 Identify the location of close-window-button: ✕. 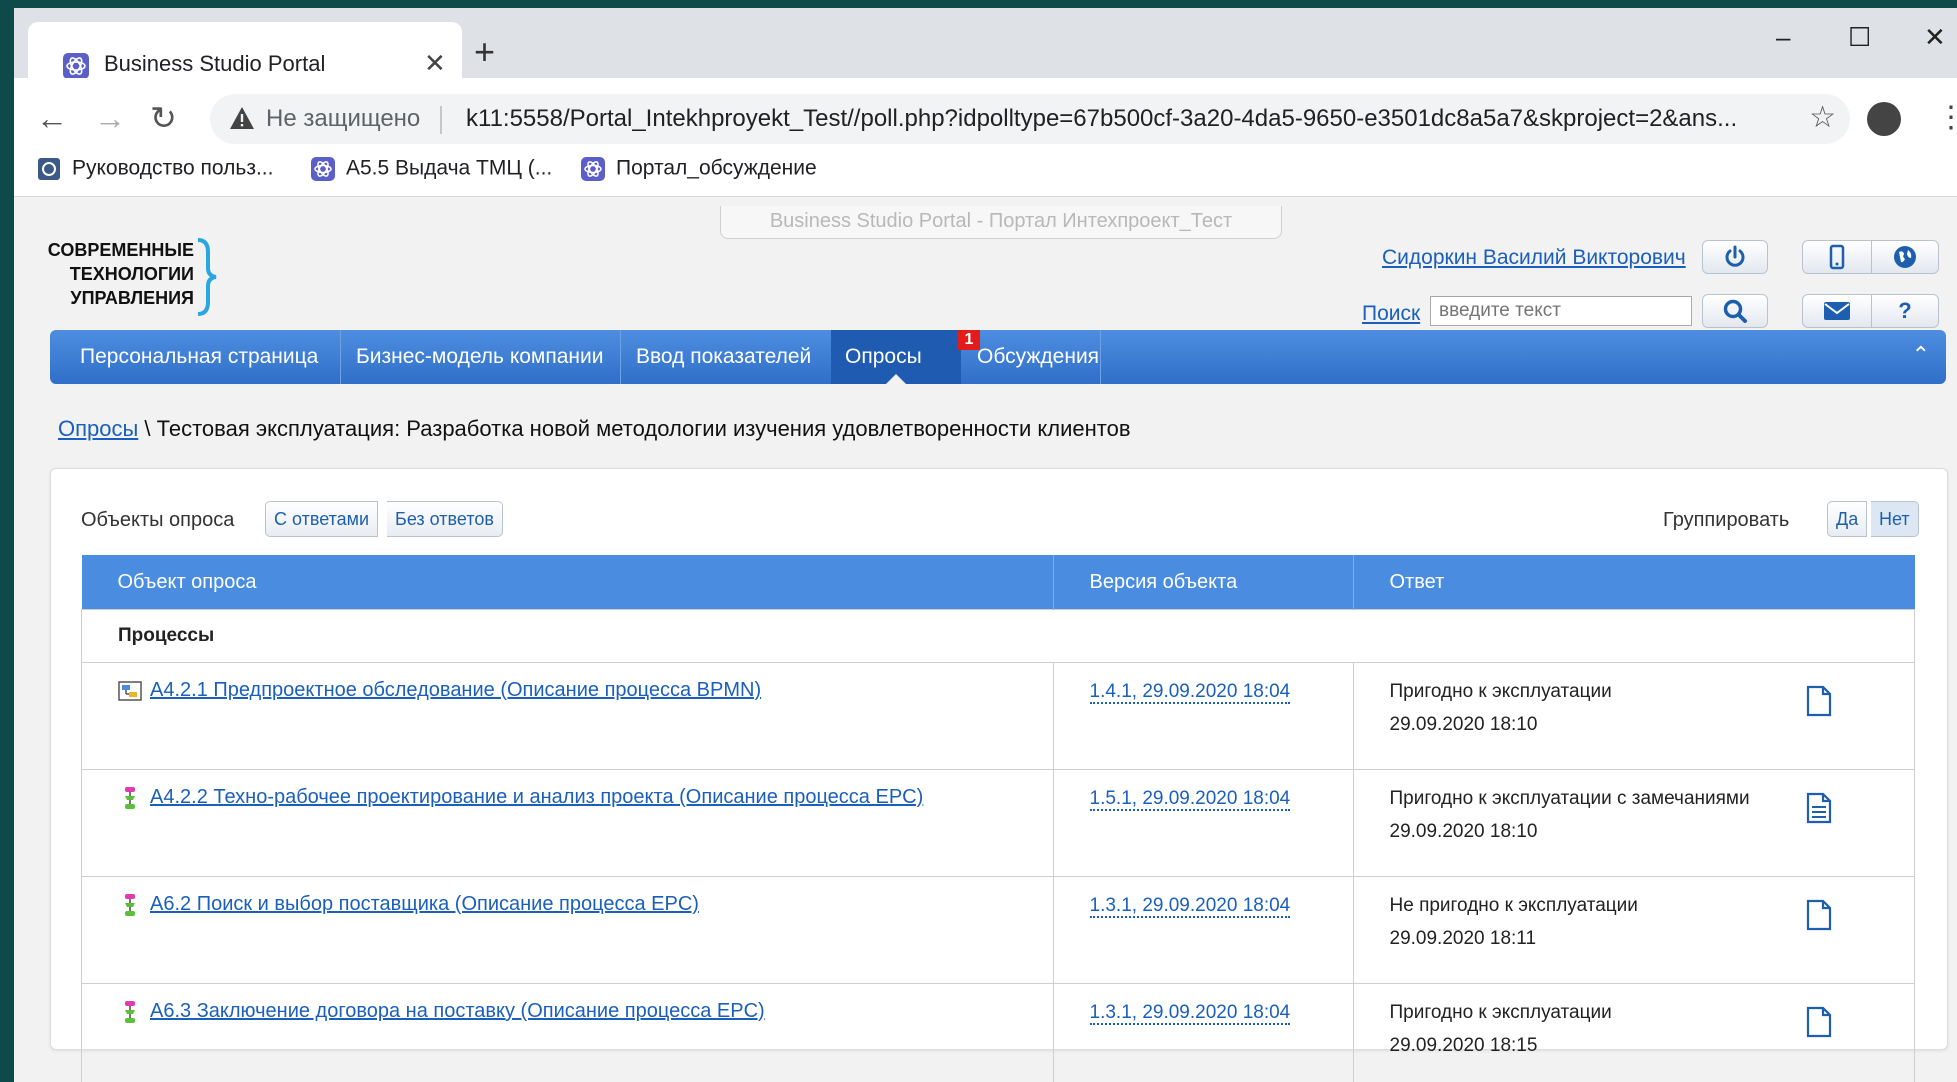
(1935, 37).